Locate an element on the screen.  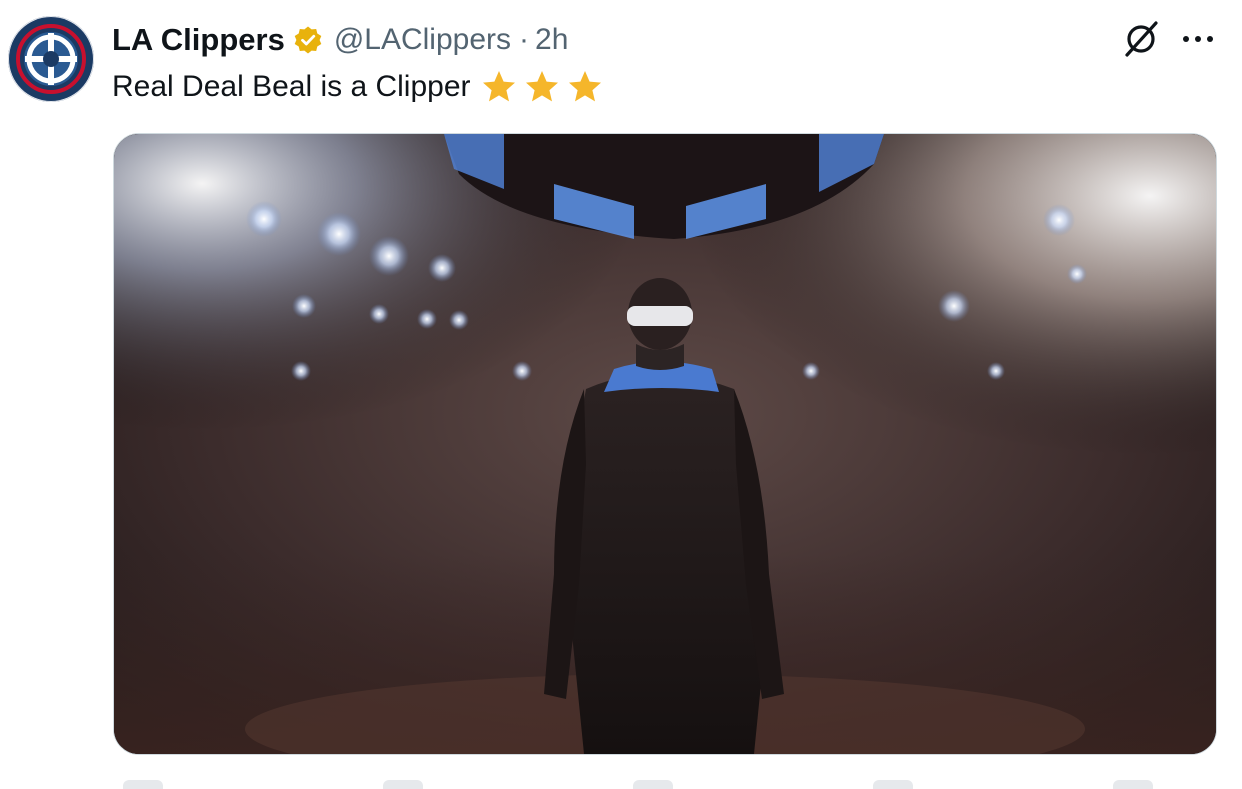
star-emojis is located at coordinates (545, 87).